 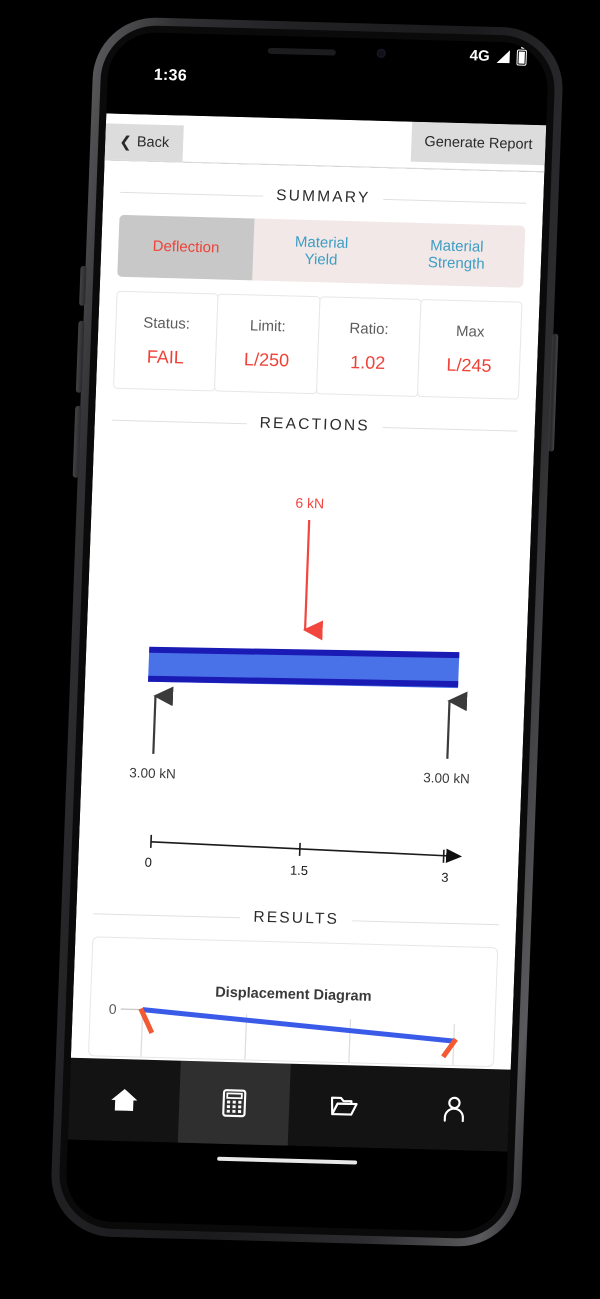 I want to click on results-heading: RESULTS, so click(x=296, y=918).